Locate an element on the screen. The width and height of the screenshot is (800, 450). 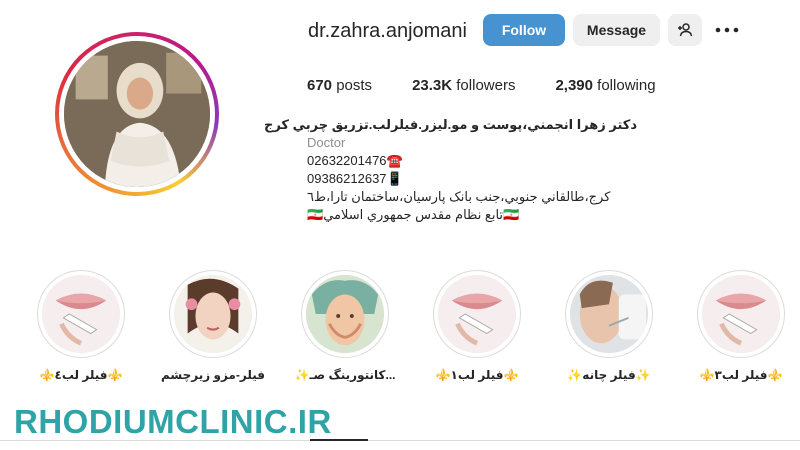
highlight-item: ⚜️فيلر لب٣⚜️ is located at coordinates (741, 326).